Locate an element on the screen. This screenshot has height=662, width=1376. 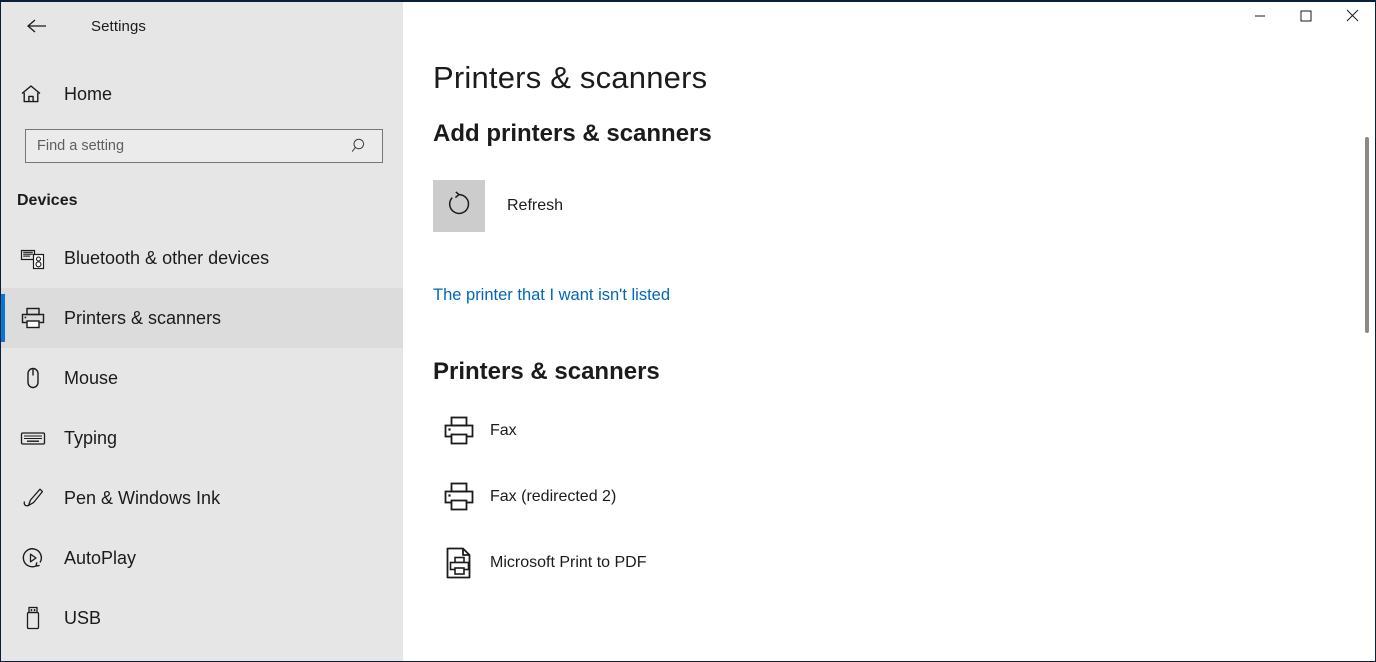
printer-name: Fax (redirected 2) is located at coordinates (553, 496).